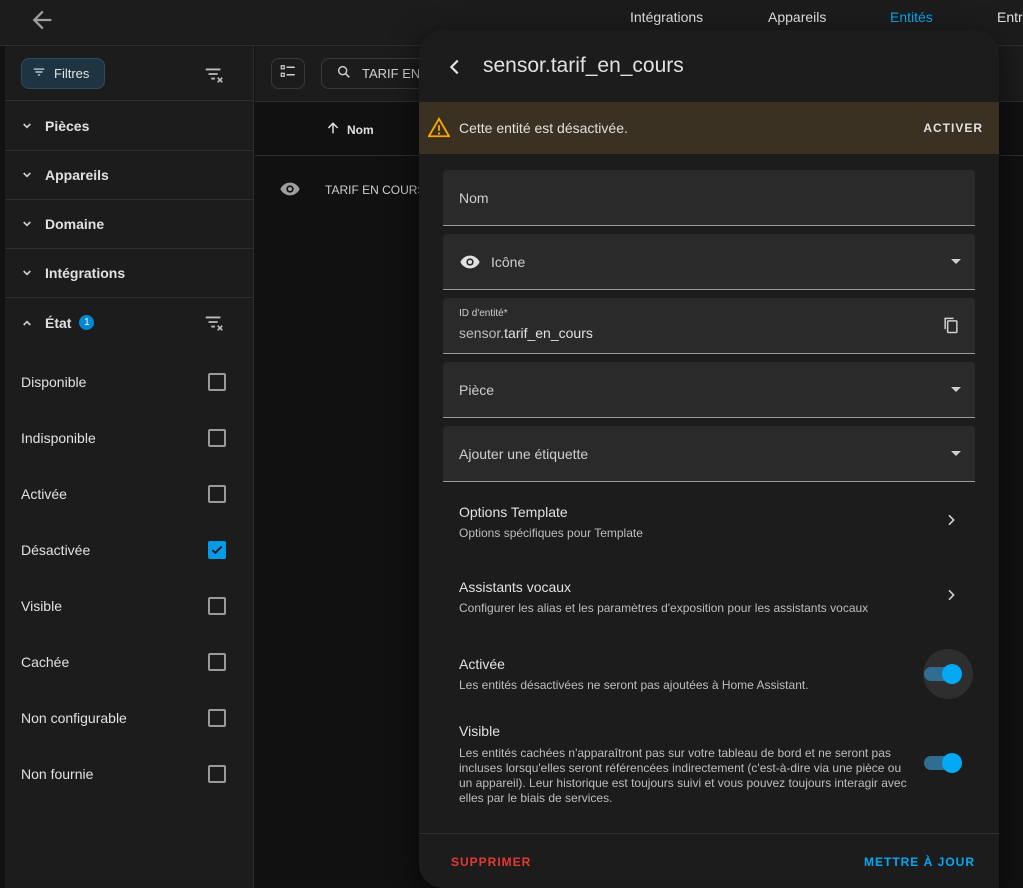 The image size is (1023, 888). I want to click on name-field: Nom, so click(709, 198).